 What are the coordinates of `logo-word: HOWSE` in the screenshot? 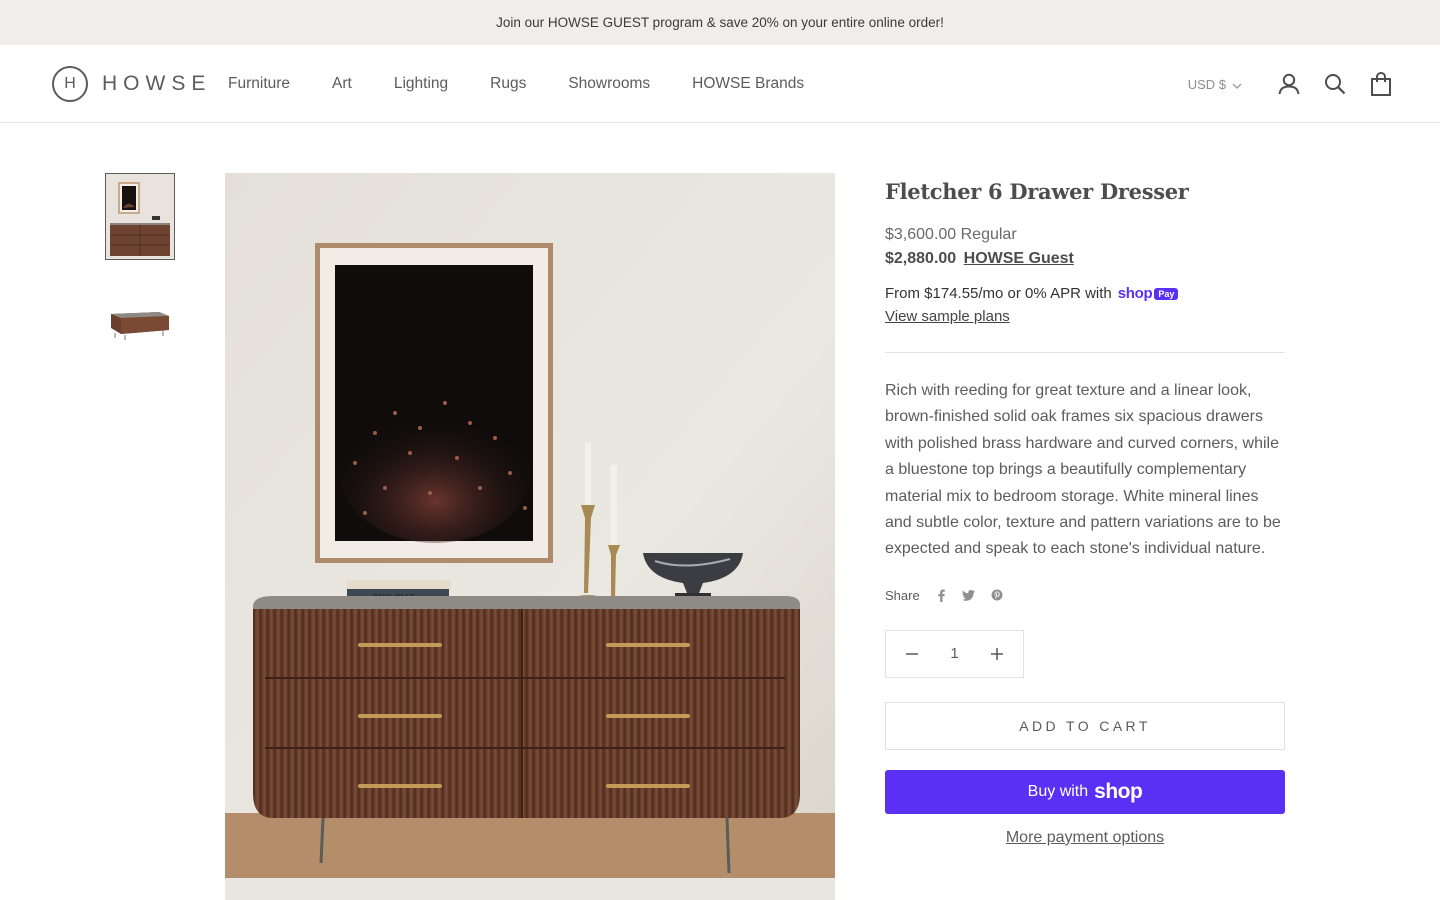 It's located at (157, 83).